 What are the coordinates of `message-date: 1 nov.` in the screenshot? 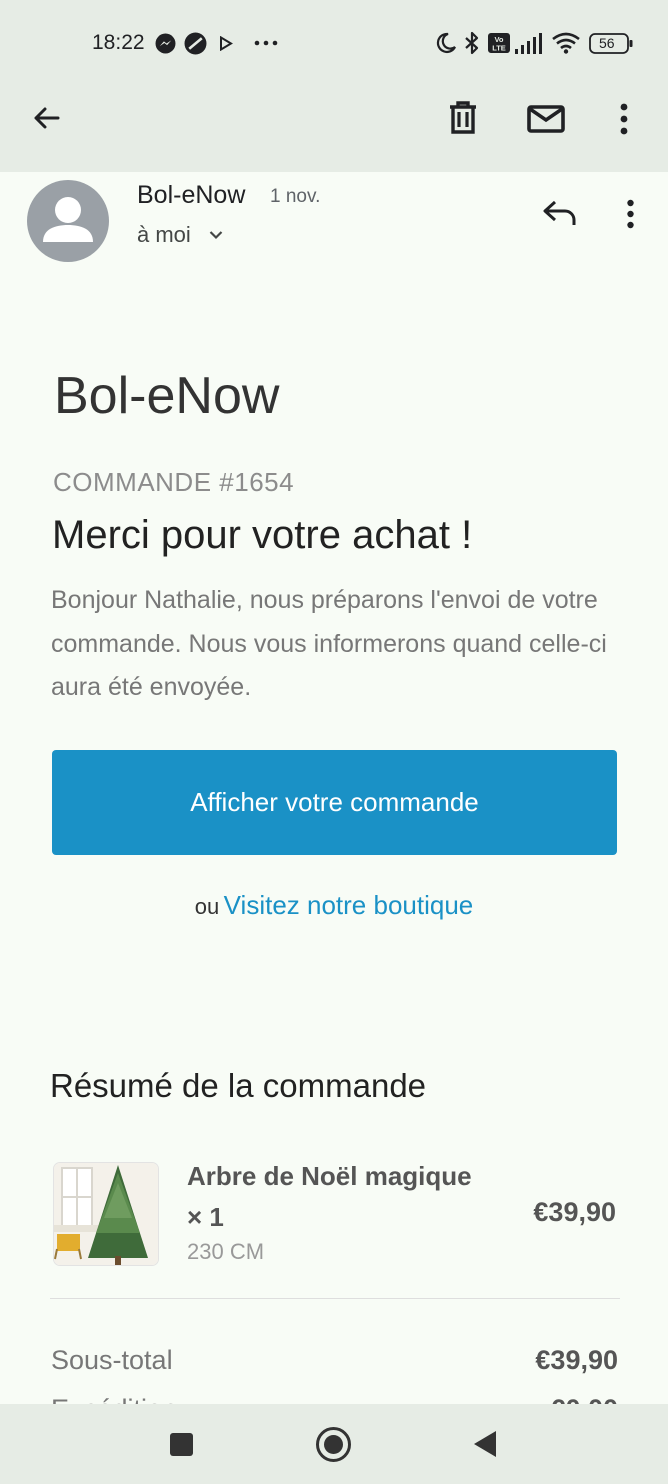 It's located at (295, 196).